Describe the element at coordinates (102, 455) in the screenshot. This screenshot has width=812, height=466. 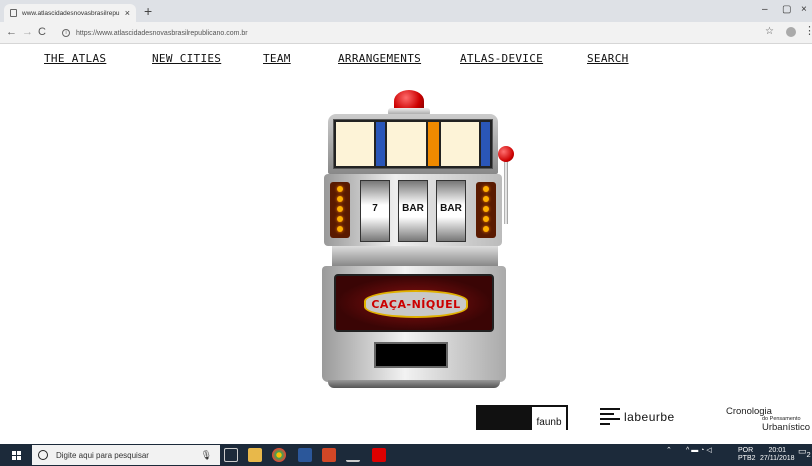
I see `taskbar-search-placeholder: Digite aqui para pesquisar` at that location.